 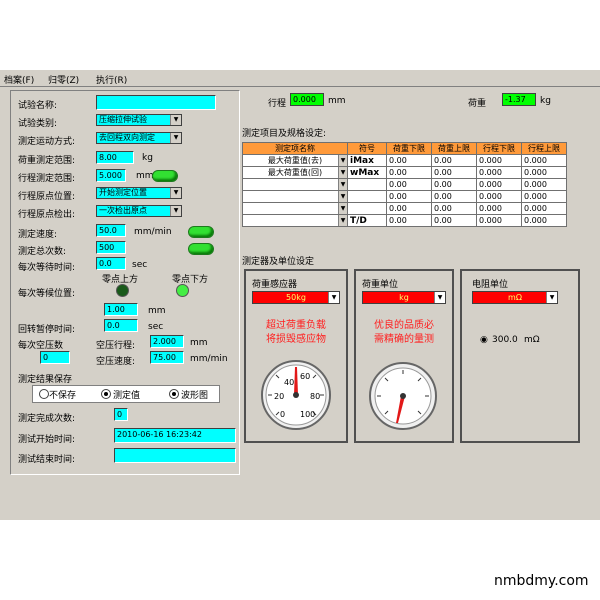 I want to click on load-sensor-label: 荷重感应器, so click(x=275, y=285).